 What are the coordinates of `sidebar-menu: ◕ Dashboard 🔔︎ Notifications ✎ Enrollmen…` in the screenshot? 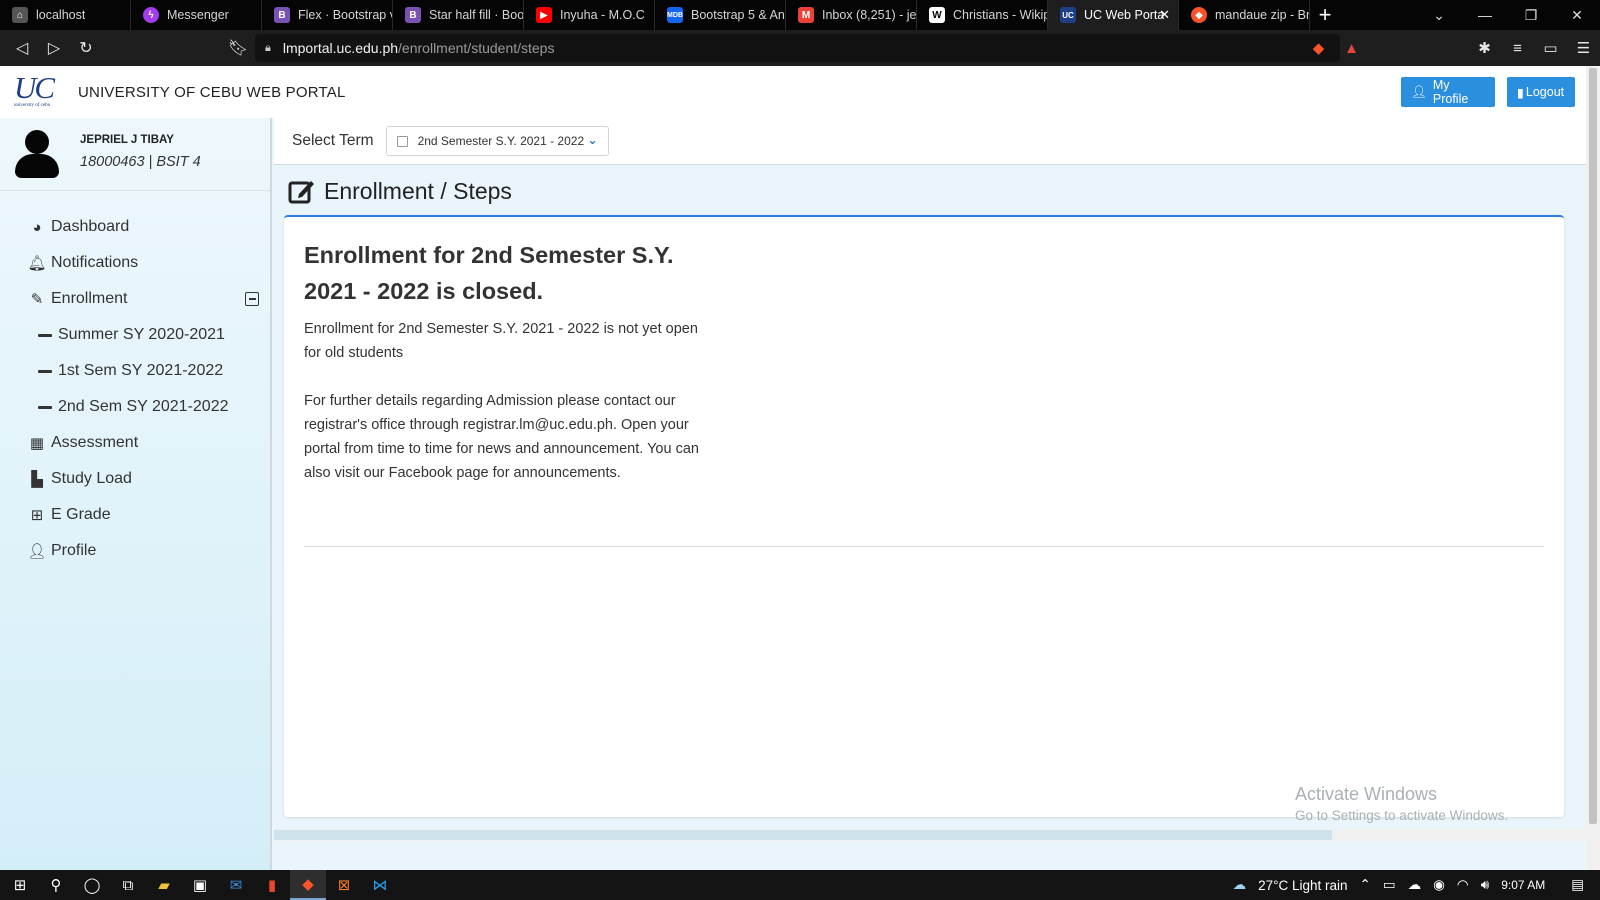 It's located at (135, 380).